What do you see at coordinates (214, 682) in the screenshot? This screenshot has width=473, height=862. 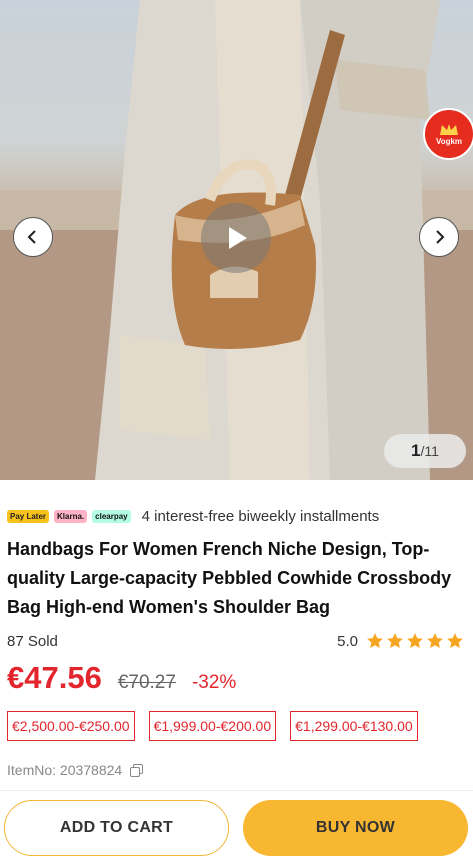 I see `discount-percent: -32%` at bounding box center [214, 682].